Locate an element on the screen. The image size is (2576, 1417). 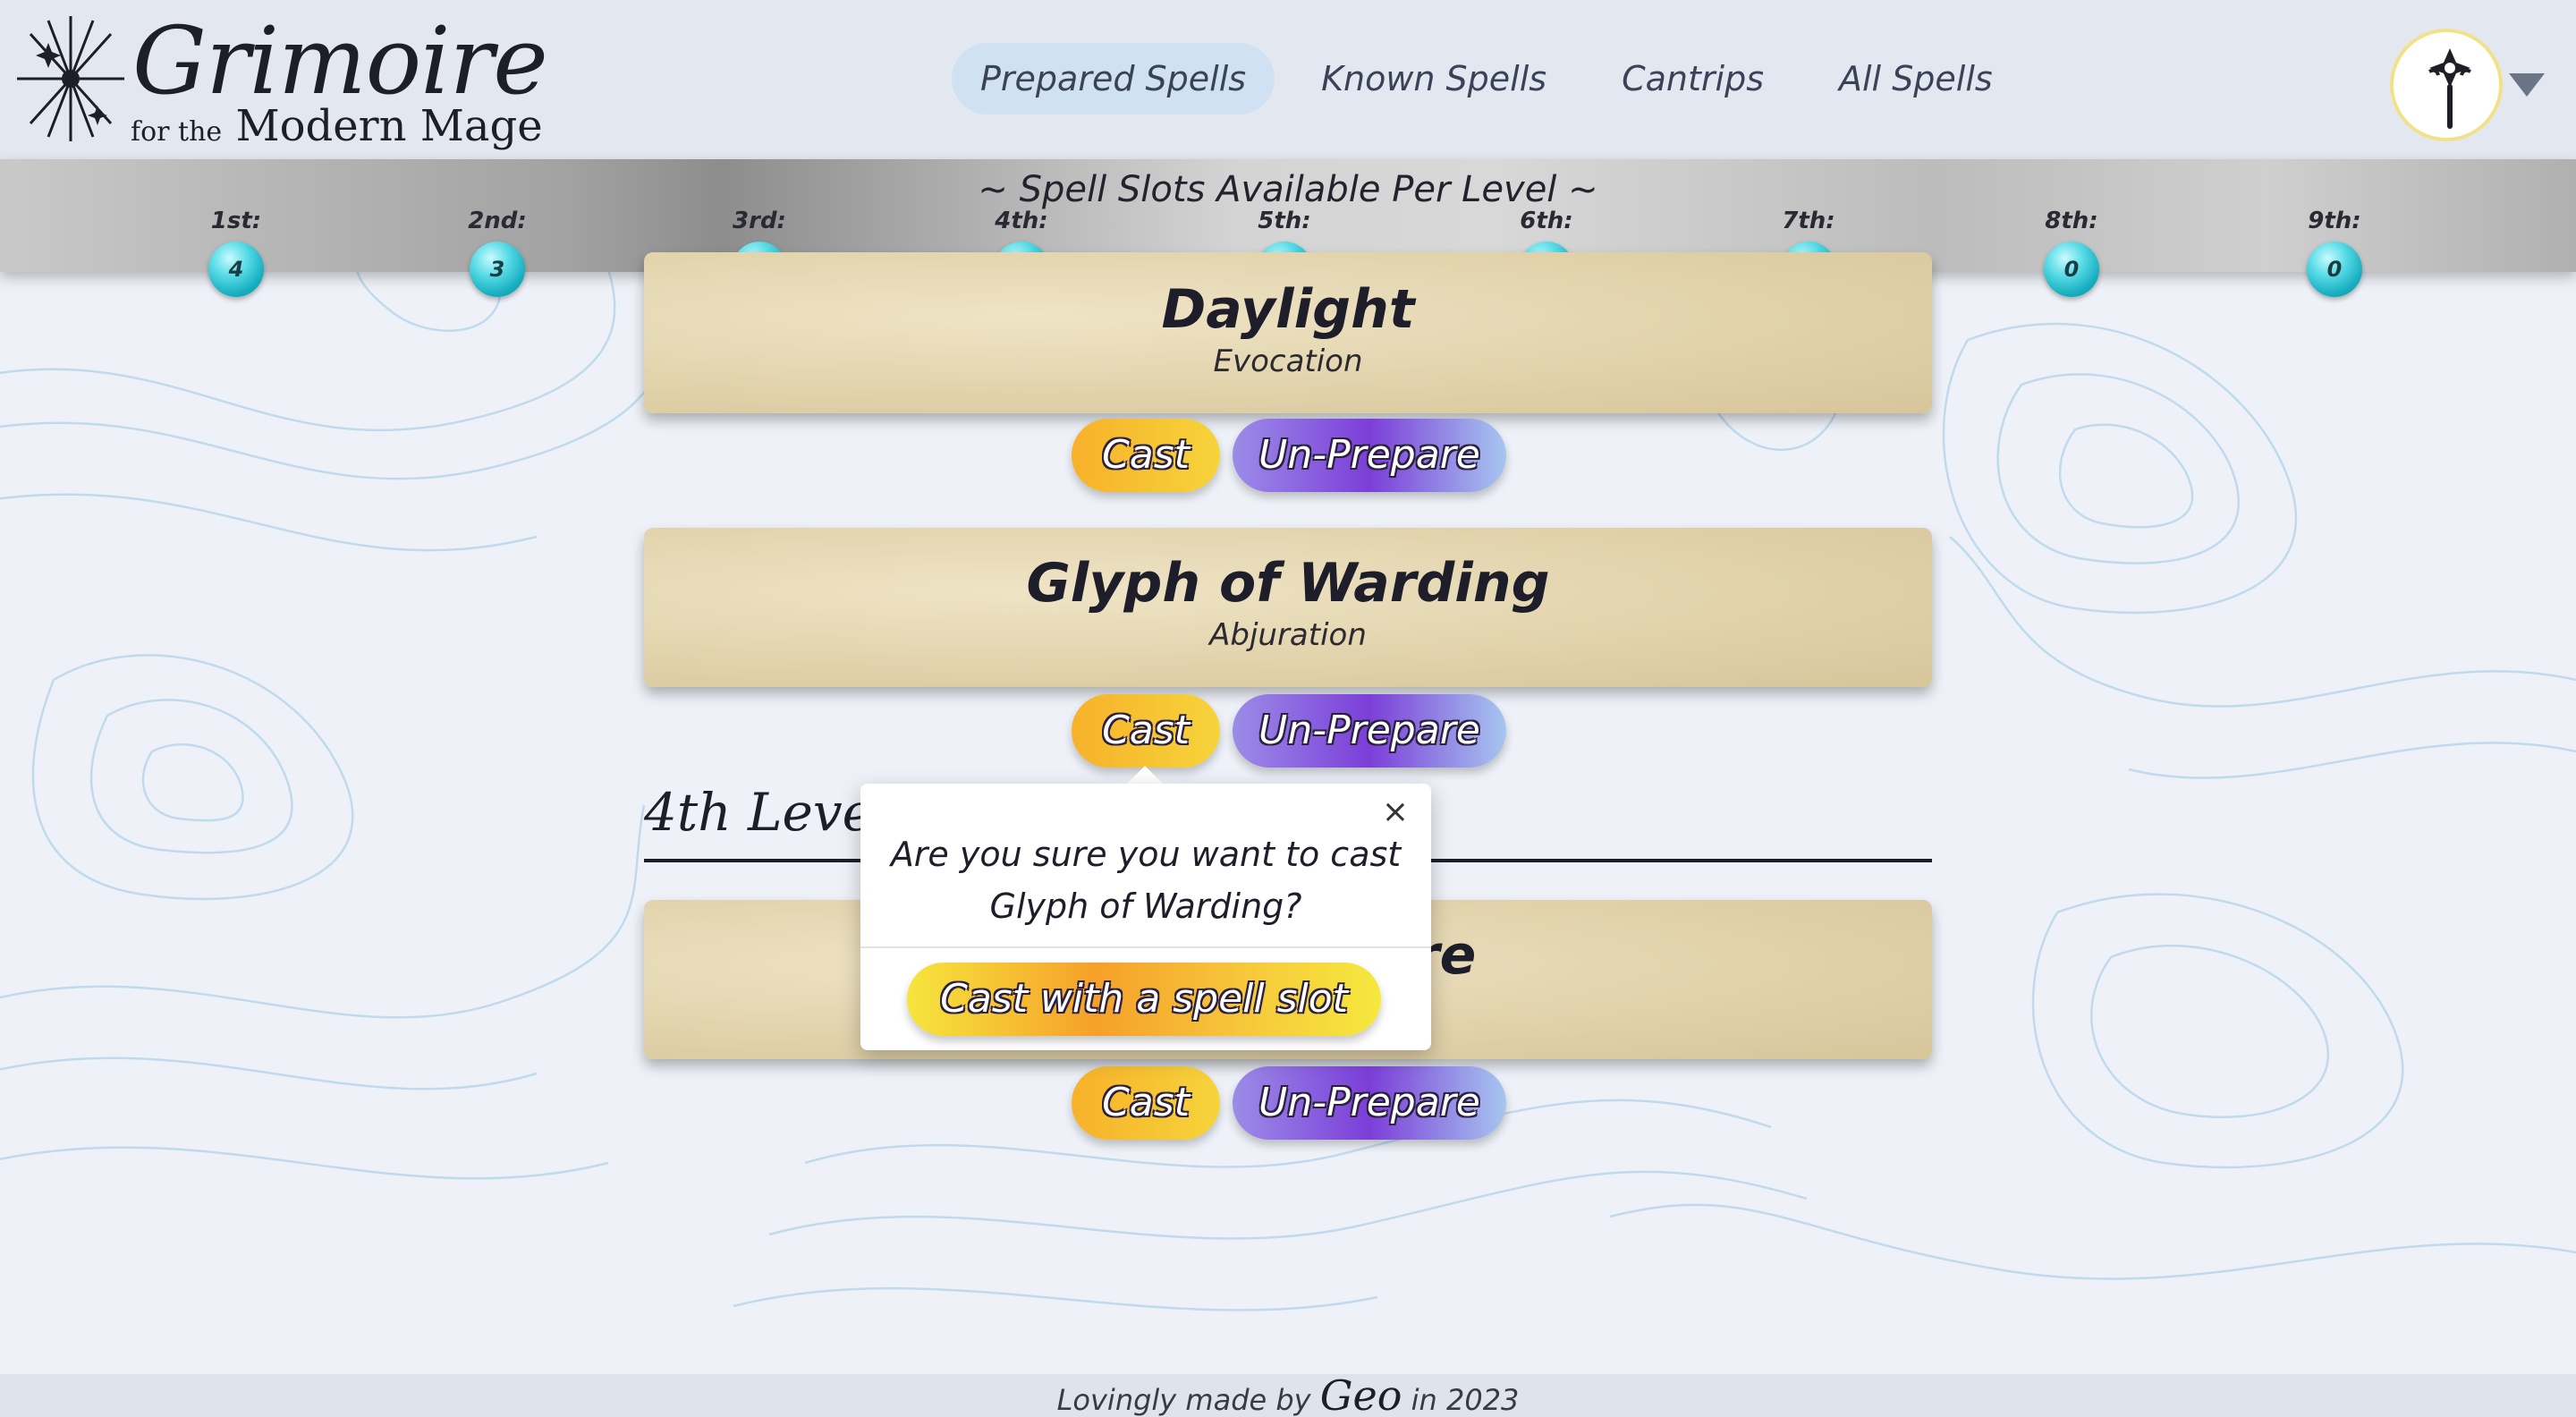
slot-label: 5th: is located at coordinates (1284, 221).